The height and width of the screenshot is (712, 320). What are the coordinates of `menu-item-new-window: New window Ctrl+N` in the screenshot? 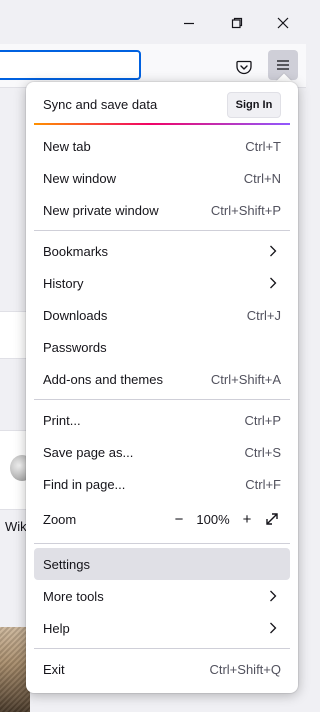 It's located at (162, 178).